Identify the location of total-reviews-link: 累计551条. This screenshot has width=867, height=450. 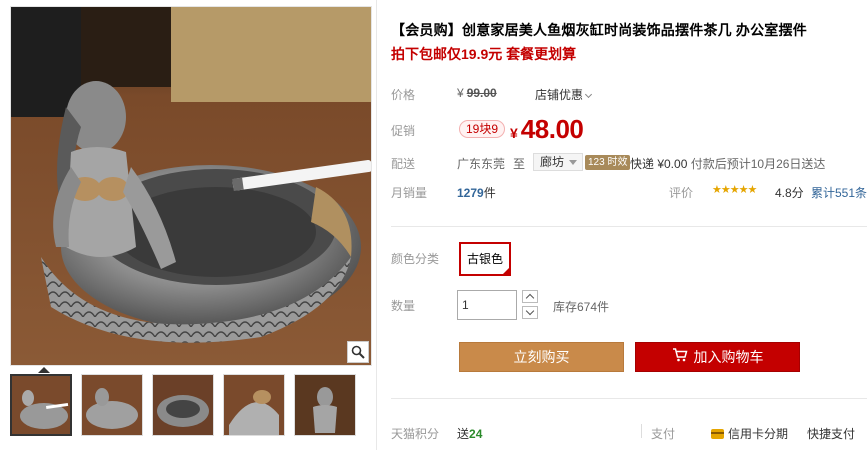
(839, 192).